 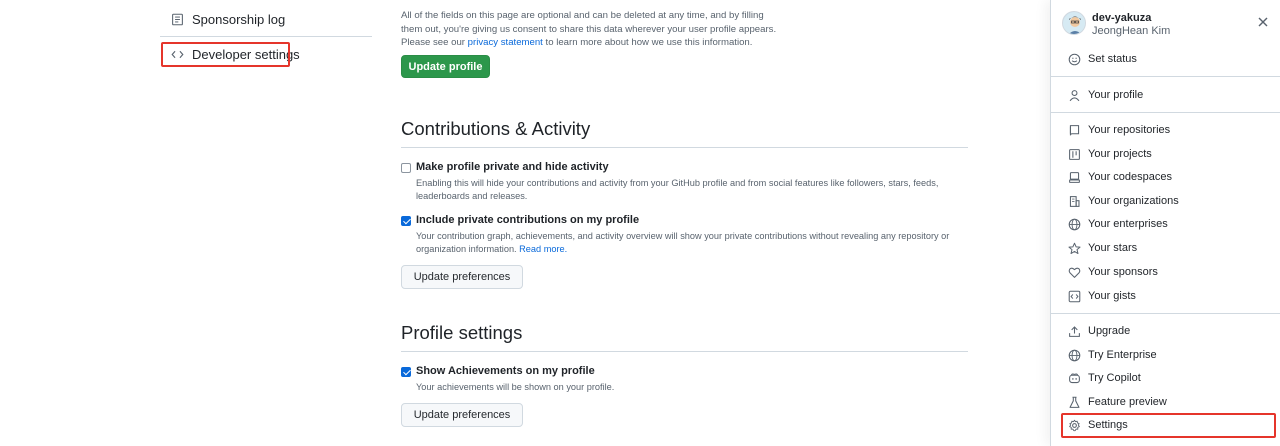 I want to click on person-icon, so click(x=1074, y=95).